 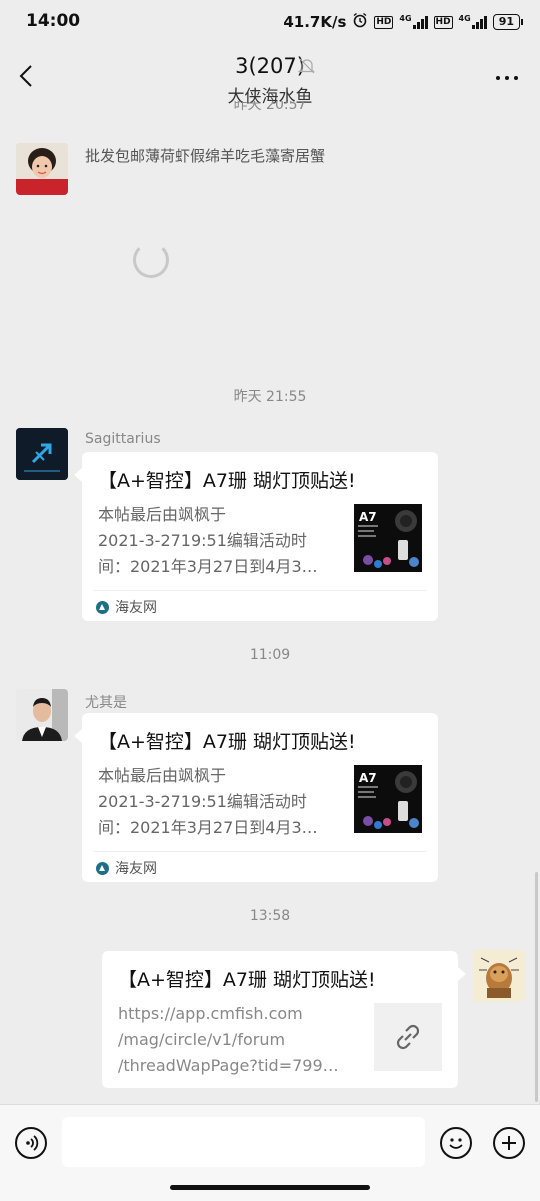 What do you see at coordinates (405, 18) in the screenshot?
I see `network-type-1: 4G` at bounding box center [405, 18].